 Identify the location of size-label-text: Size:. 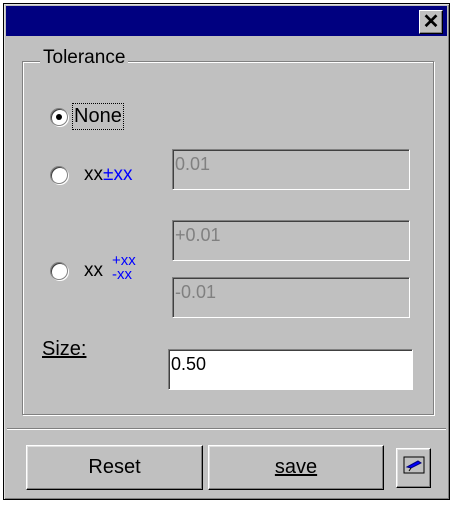
(64, 349).